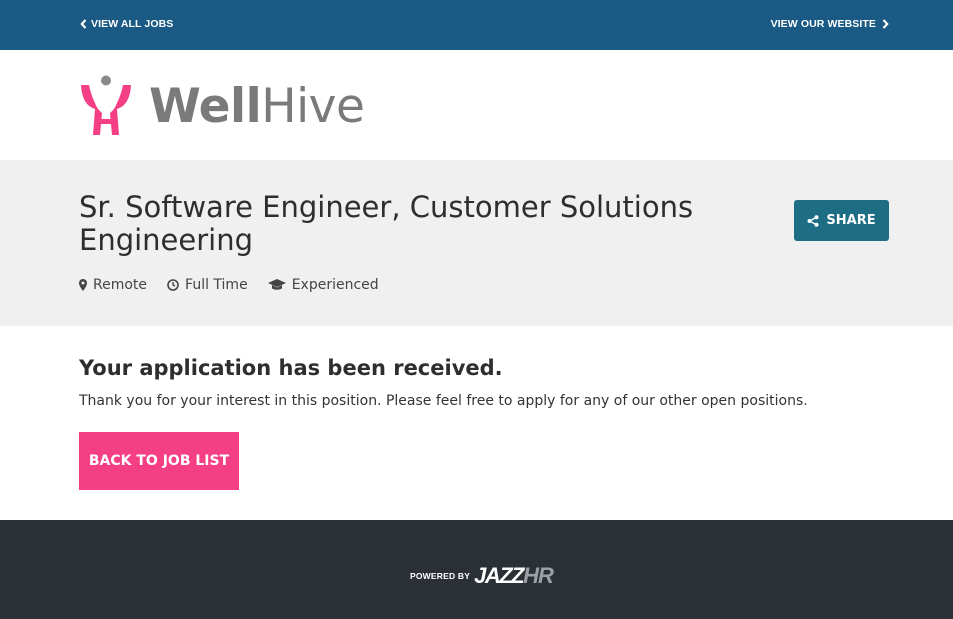 The height and width of the screenshot is (619, 953). Describe the element at coordinates (885, 24) in the screenshot. I see `chevron-right-icon` at that location.